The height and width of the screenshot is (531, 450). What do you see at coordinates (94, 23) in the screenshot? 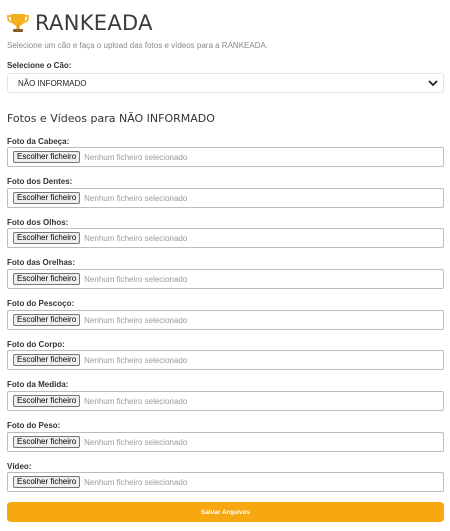
I see `page-title: RANKEADA` at bounding box center [94, 23].